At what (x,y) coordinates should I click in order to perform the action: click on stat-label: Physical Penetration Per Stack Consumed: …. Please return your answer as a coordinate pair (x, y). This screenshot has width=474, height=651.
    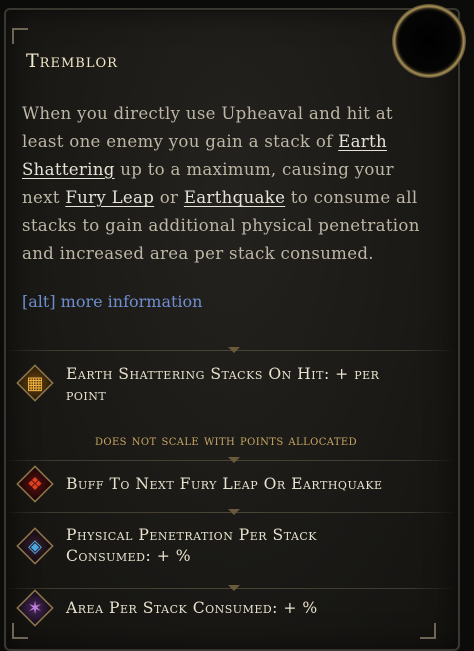
    Looking at the image, I should click on (191, 546).